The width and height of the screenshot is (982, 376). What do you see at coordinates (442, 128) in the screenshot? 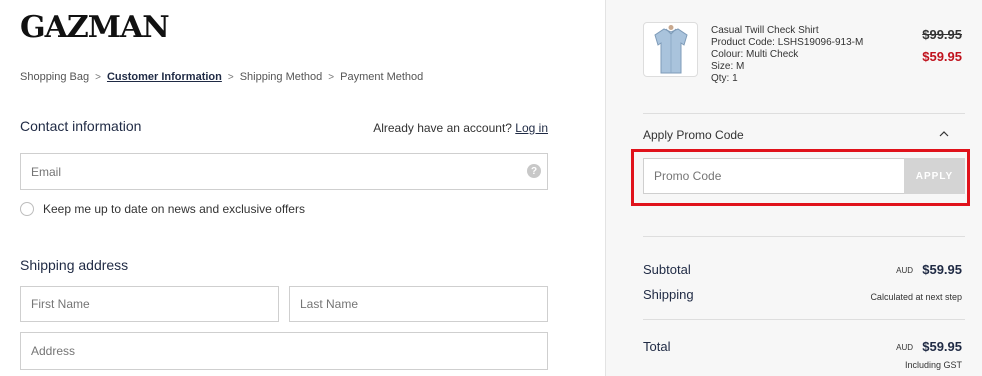
I see `have-account-text: Already have an account?` at bounding box center [442, 128].